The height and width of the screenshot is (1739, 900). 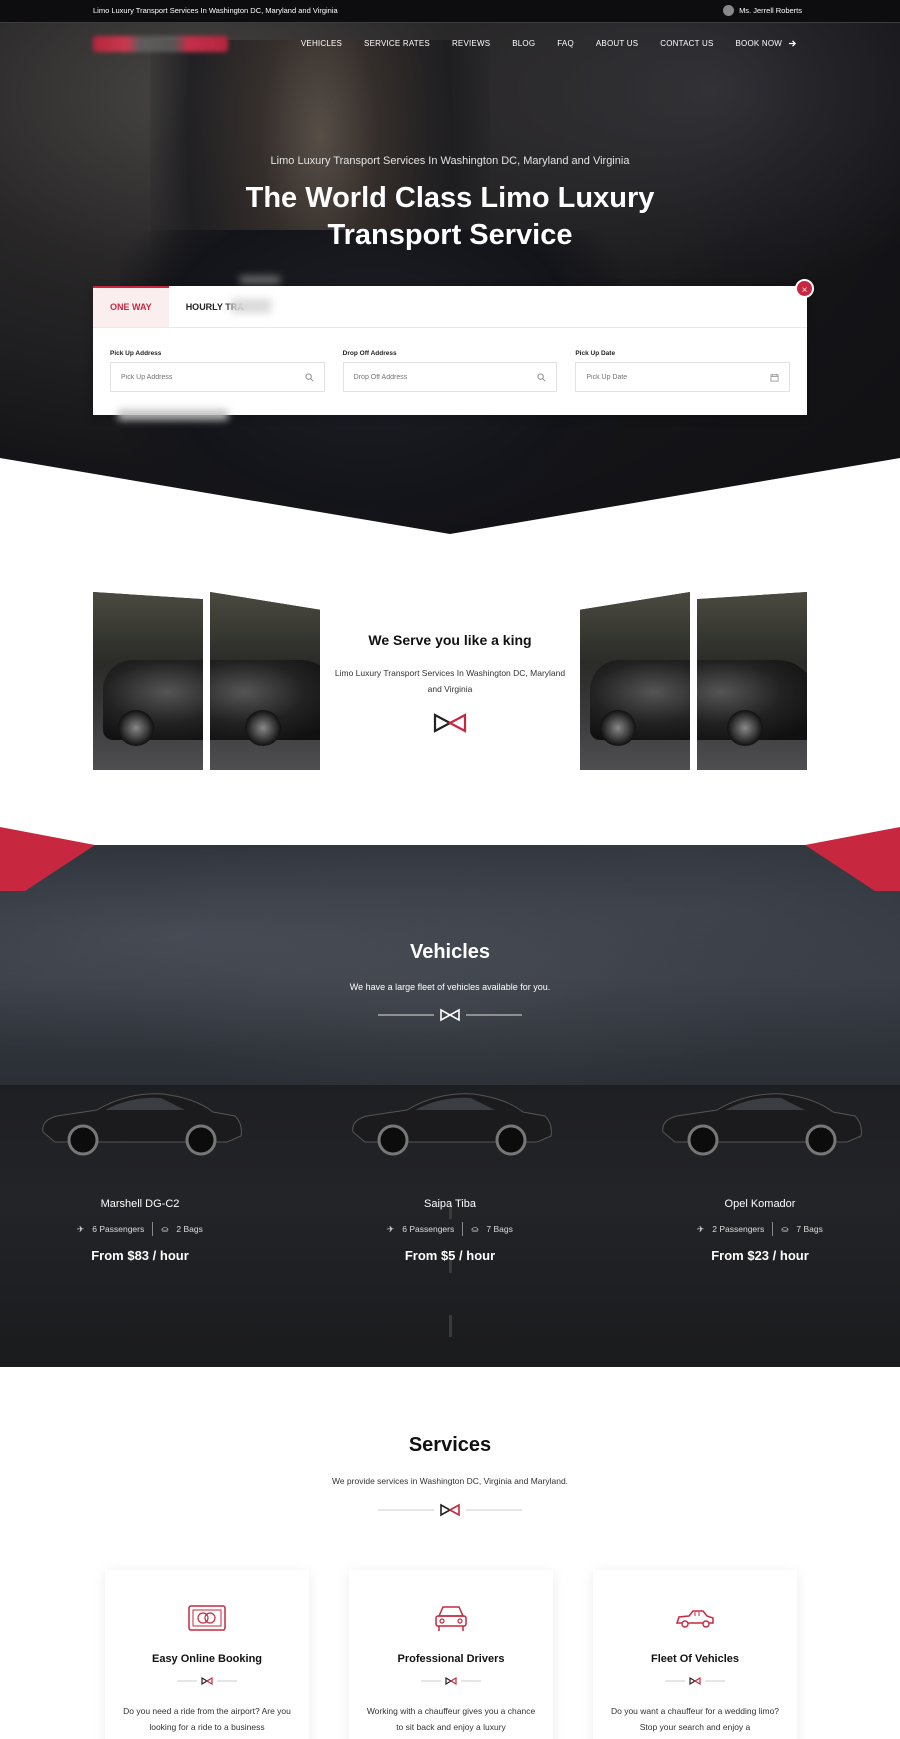 What do you see at coordinates (450, 952) in the screenshot?
I see `vehicles-title: Vehicles` at bounding box center [450, 952].